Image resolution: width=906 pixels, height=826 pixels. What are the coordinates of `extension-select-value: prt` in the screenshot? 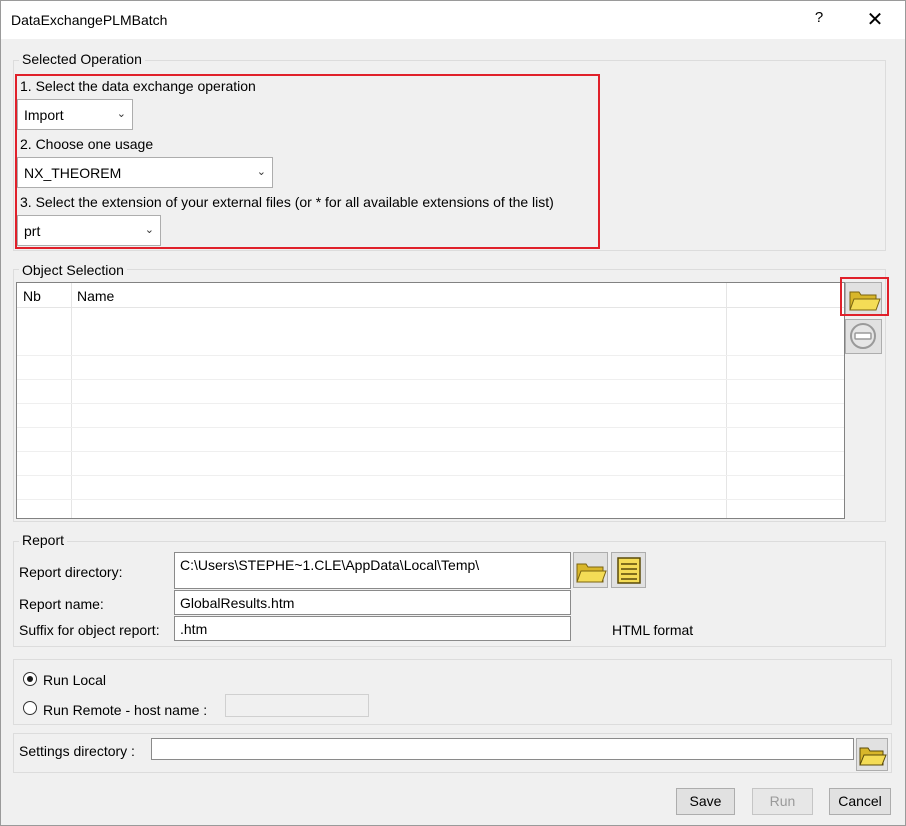 It's located at (32, 231).